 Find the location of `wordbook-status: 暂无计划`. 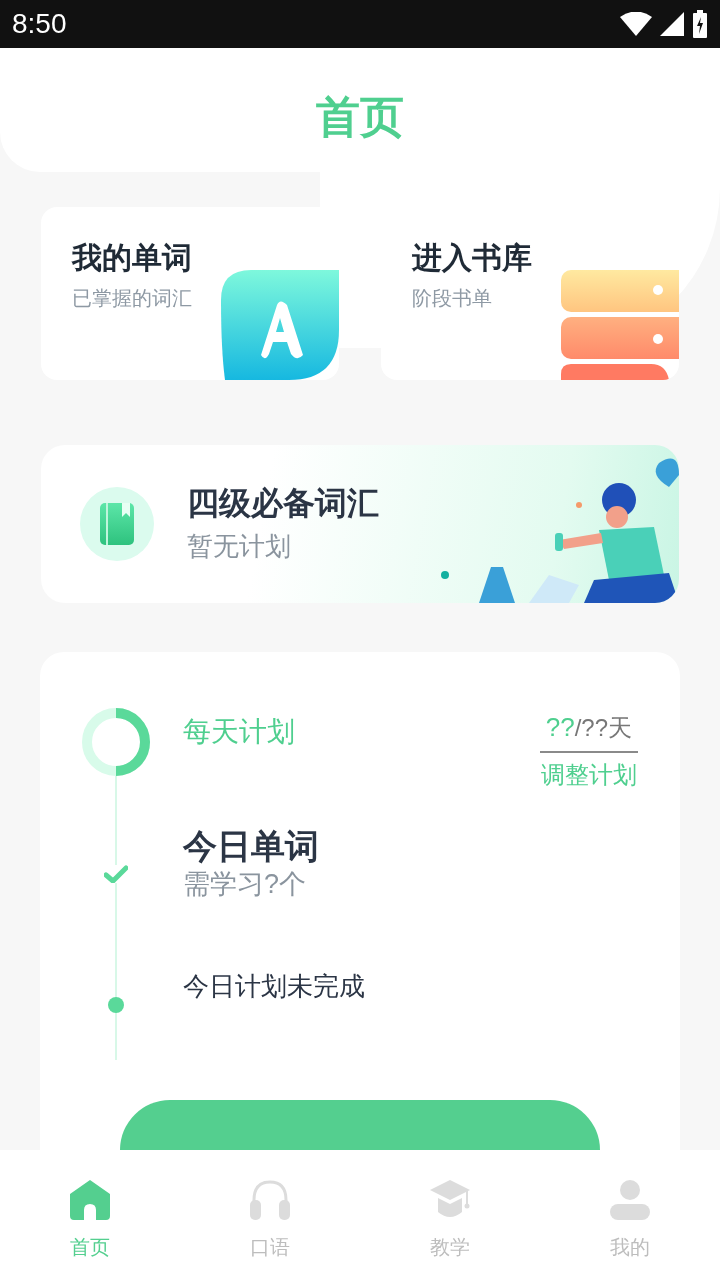

wordbook-status: 暂无计划 is located at coordinates (239, 546).